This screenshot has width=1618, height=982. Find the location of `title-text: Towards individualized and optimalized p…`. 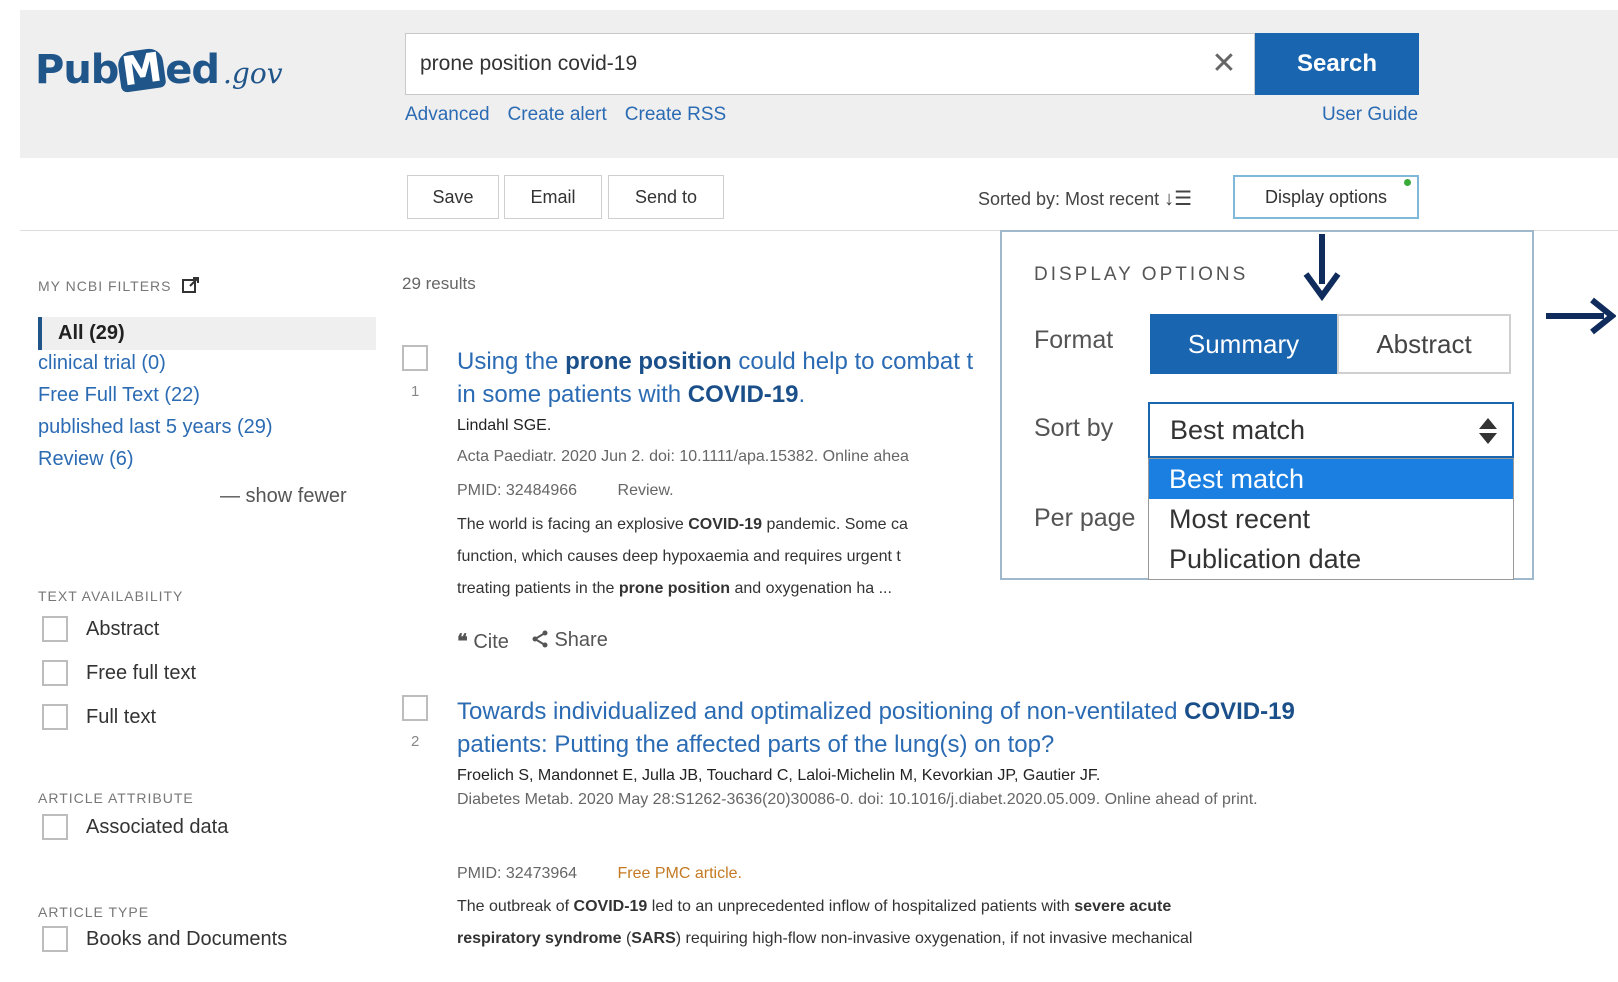

title-text: Towards individualized and optimalized p… is located at coordinates (821, 711).